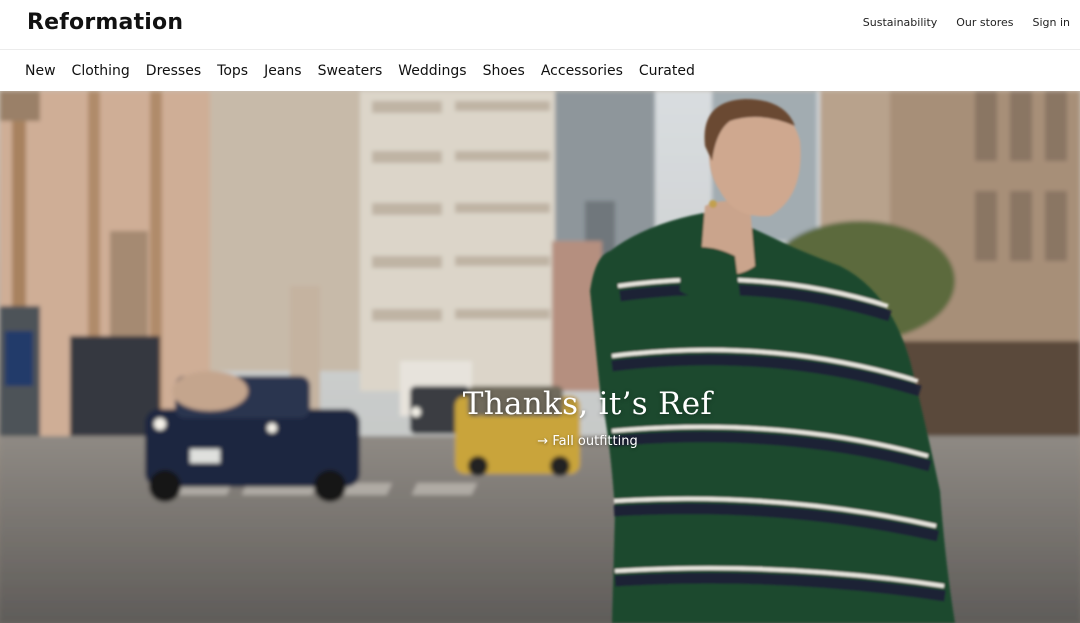 The width and height of the screenshot is (1080, 623). What do you see at coordinates (504, 71) in the screenshot?
I see `nav-item-shoes: Shoes` at bounding box center [504, 71].